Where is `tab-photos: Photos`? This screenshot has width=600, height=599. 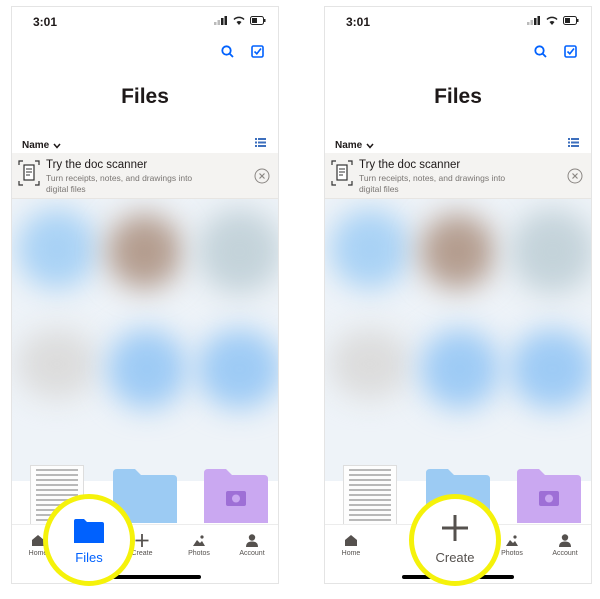 tab-photos: Photos is located at coordinates (199, 545).